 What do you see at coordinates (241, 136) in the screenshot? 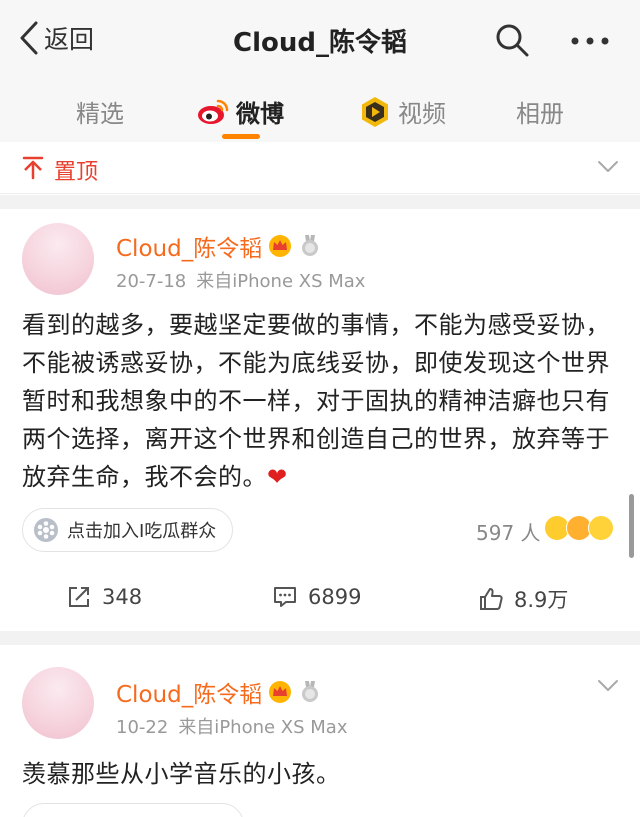
I see `active-tab-indicator` at bounding box center [241, 136].